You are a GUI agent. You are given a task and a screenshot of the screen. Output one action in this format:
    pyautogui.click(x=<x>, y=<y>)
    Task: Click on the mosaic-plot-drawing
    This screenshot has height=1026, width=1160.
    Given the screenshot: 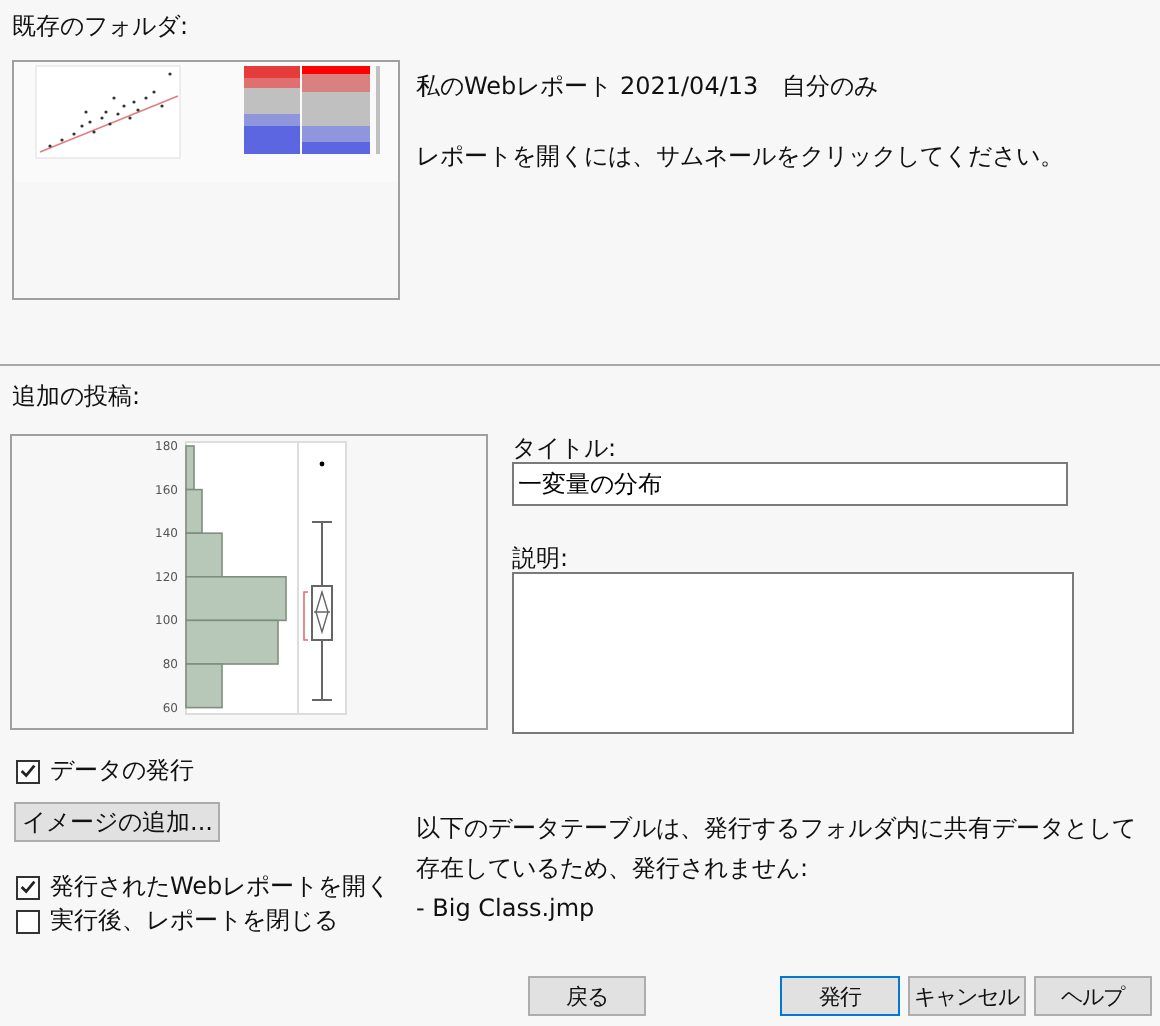 What is the action you would take?
    pyautogui.click(x=312, y=110)
    